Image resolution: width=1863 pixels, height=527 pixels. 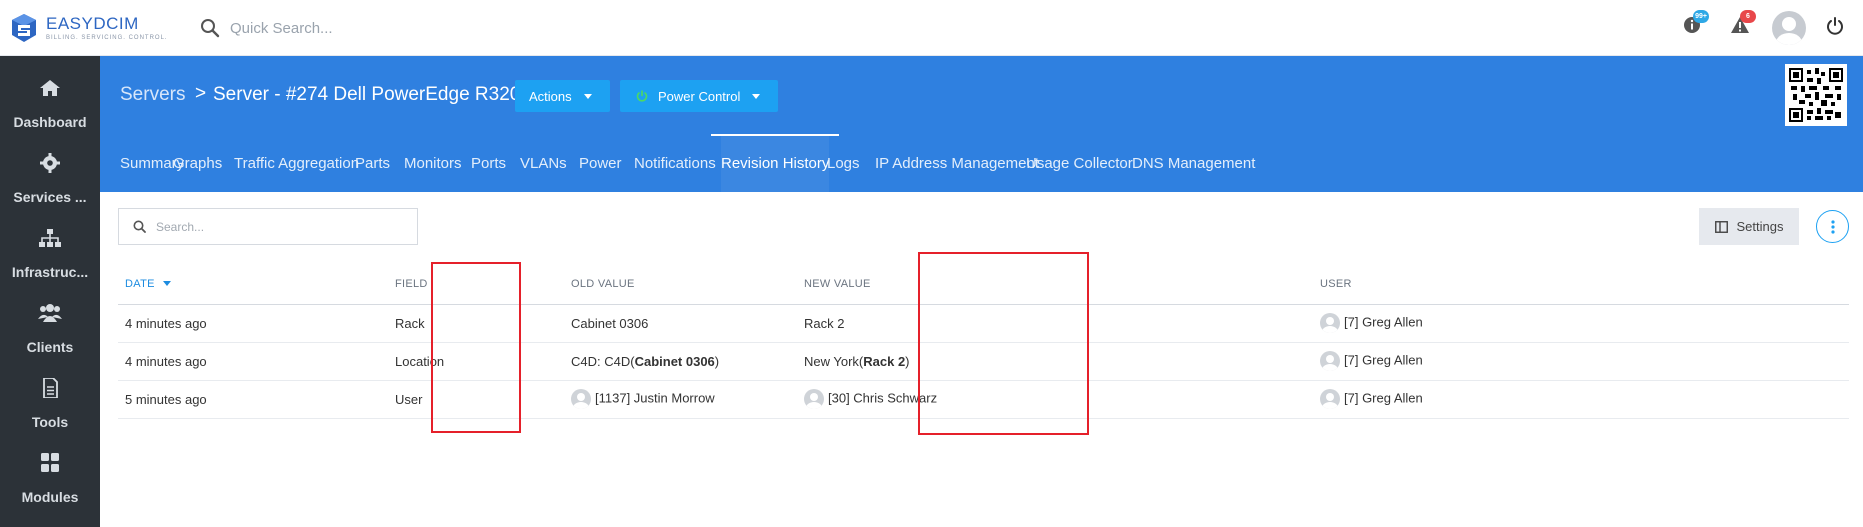 I want to click on column-header-field: FIELD, so click(x=476, y=284).